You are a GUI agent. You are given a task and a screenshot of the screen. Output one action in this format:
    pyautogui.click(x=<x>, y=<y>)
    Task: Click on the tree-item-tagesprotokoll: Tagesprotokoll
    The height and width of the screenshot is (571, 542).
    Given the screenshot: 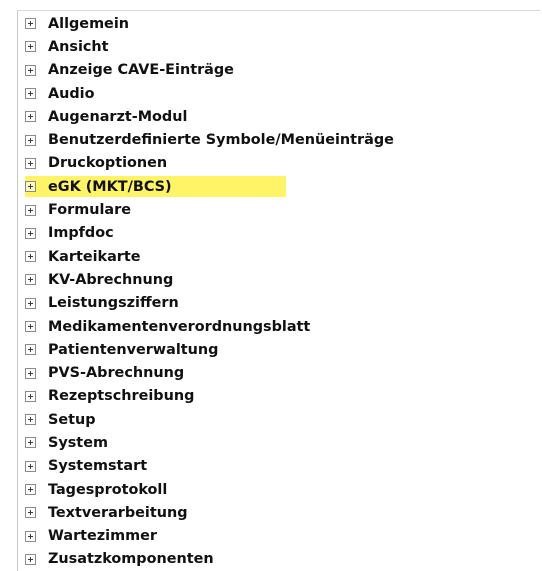 What is the action you would take?
    pyautogui.click(x=209, y=489)
    